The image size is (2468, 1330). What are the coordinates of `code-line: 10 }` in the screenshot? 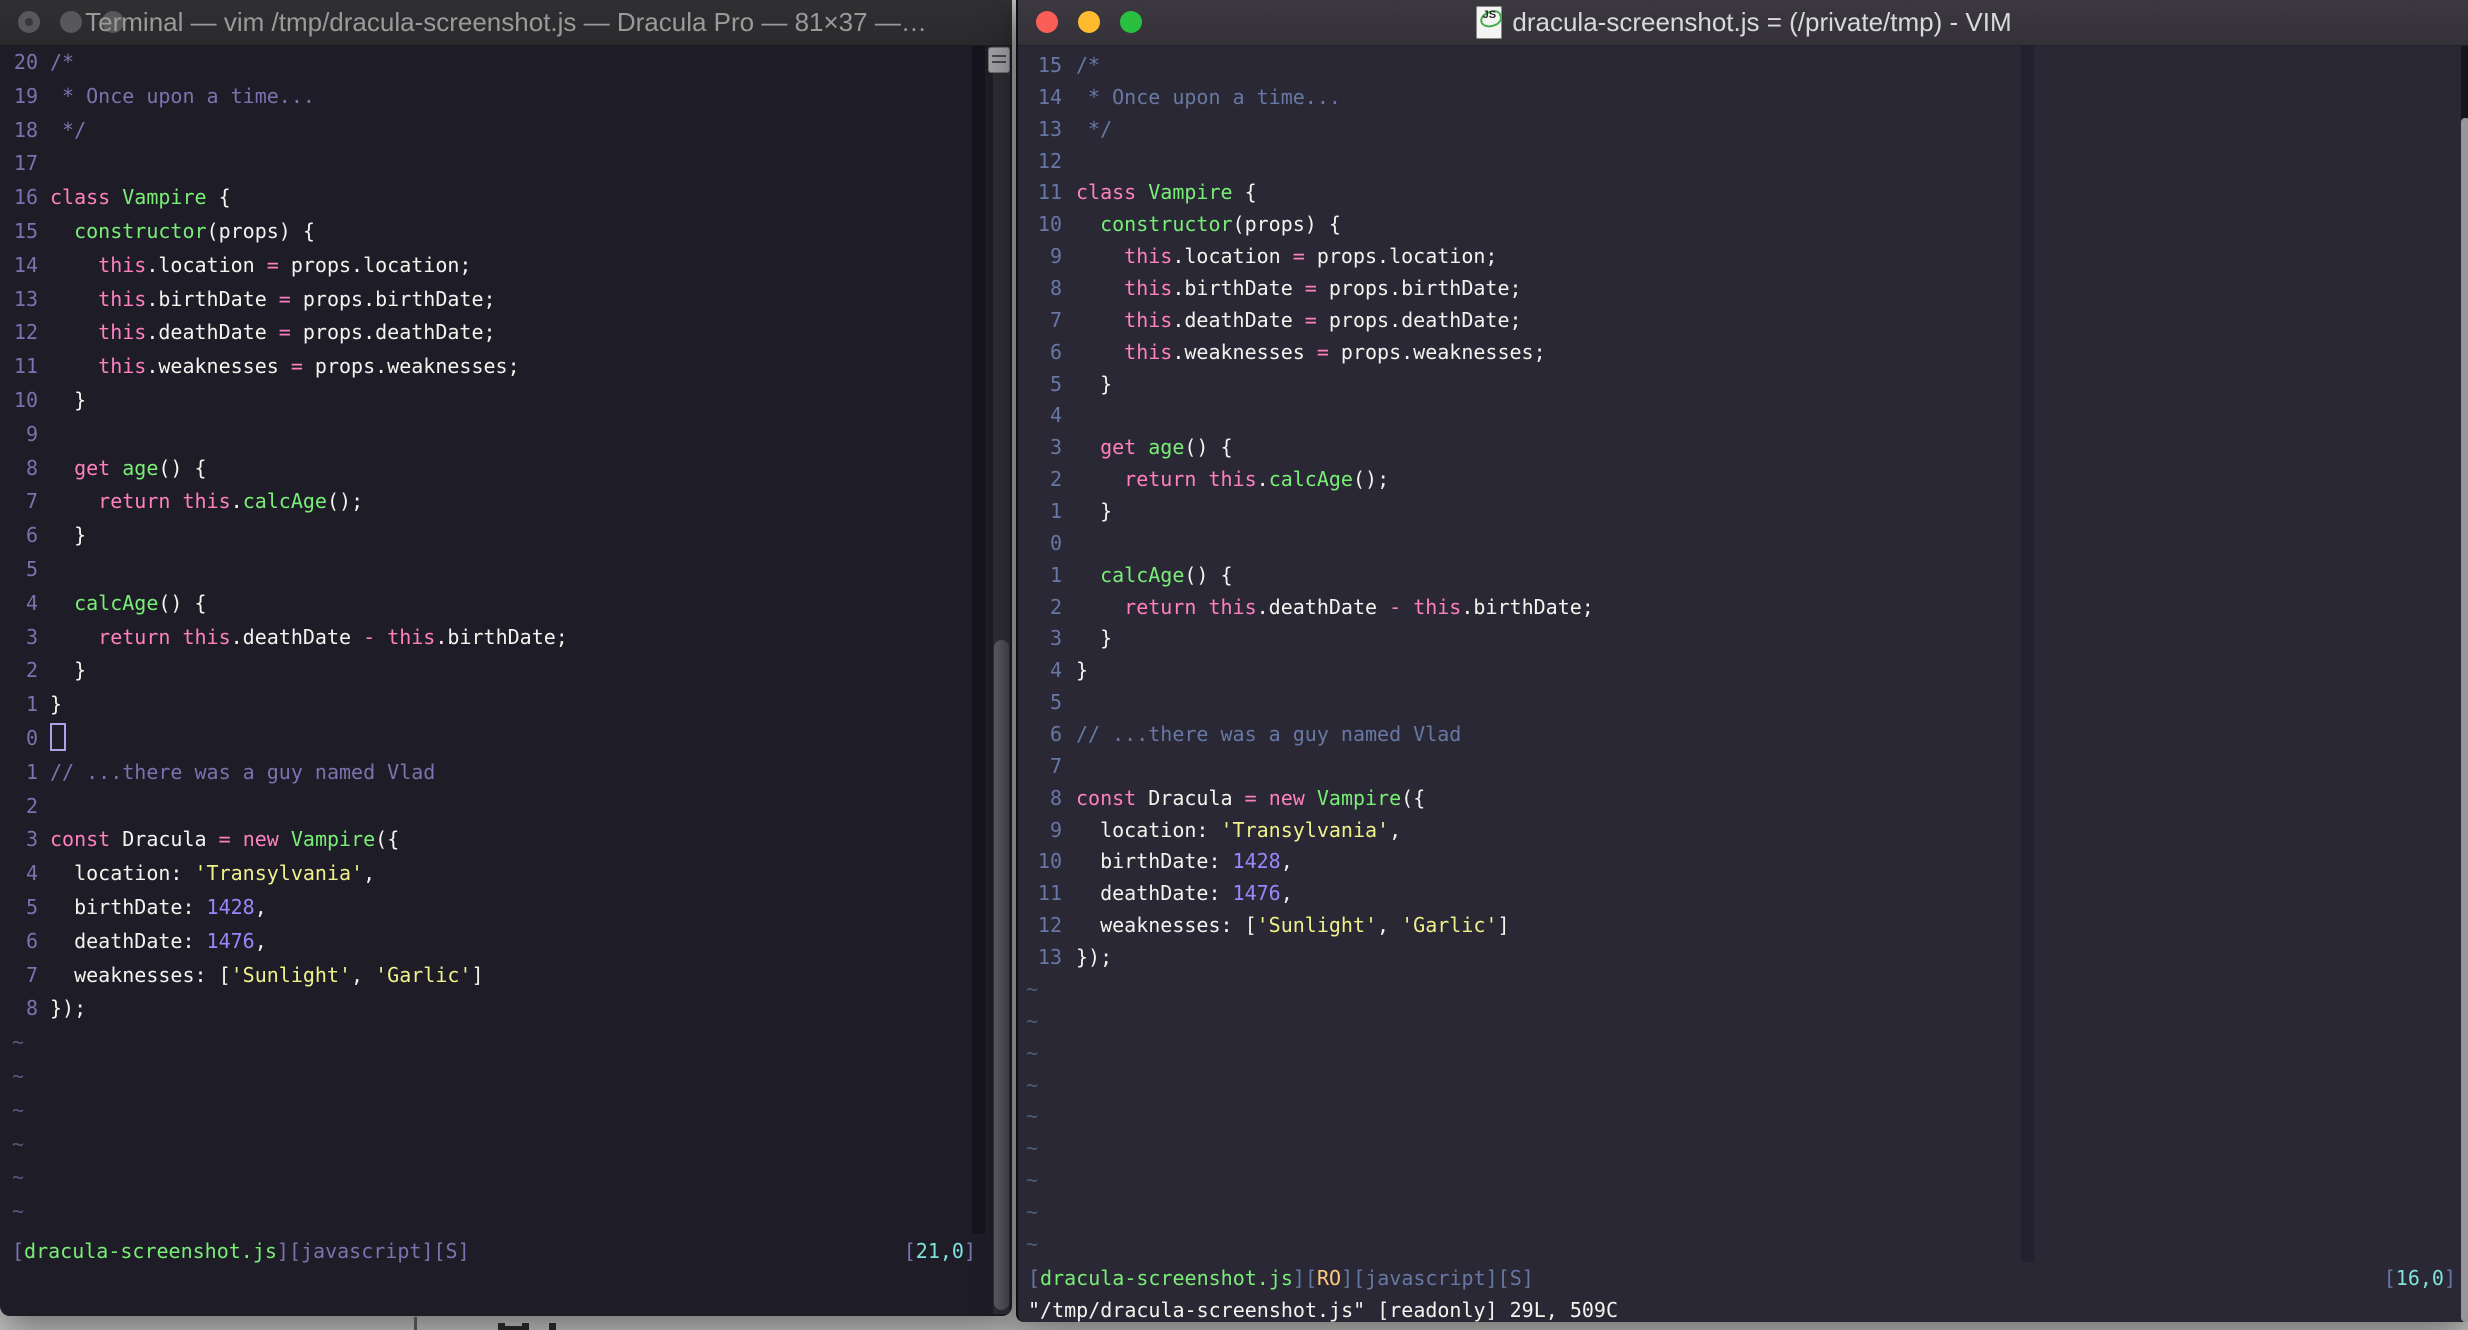 It's located at (495, 401).